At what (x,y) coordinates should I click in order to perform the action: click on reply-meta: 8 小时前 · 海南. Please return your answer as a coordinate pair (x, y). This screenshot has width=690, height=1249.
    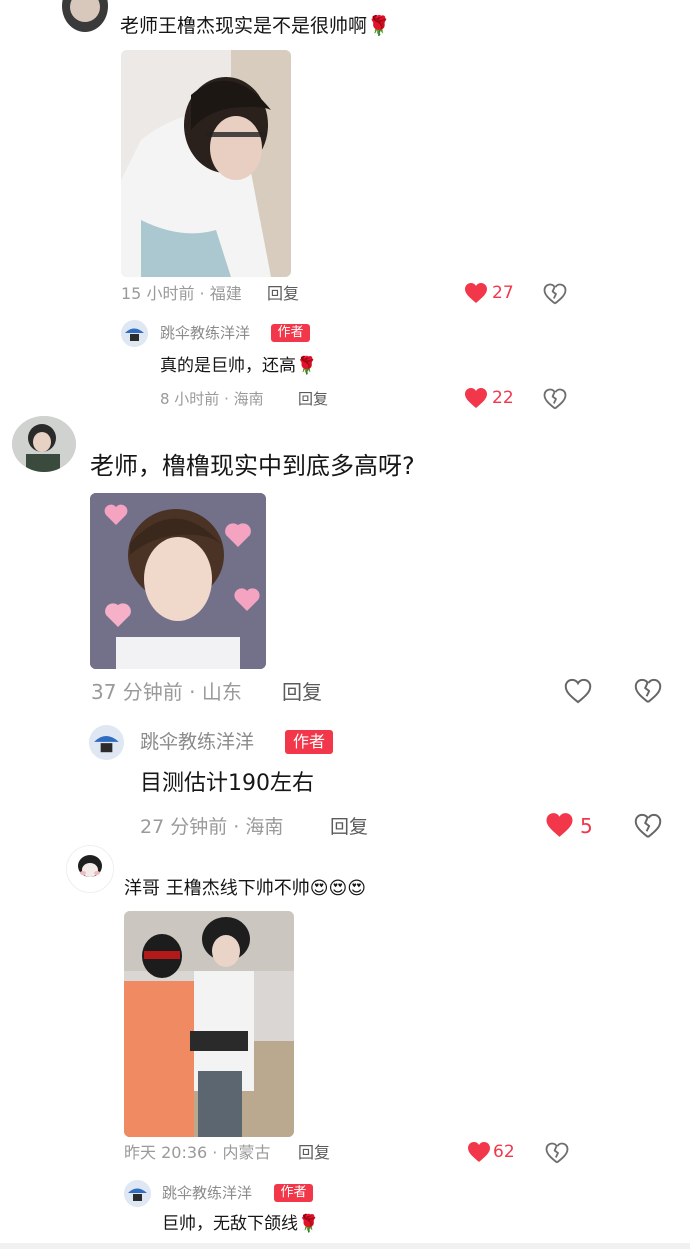
    Looking at the image, I should click on (212, 399).